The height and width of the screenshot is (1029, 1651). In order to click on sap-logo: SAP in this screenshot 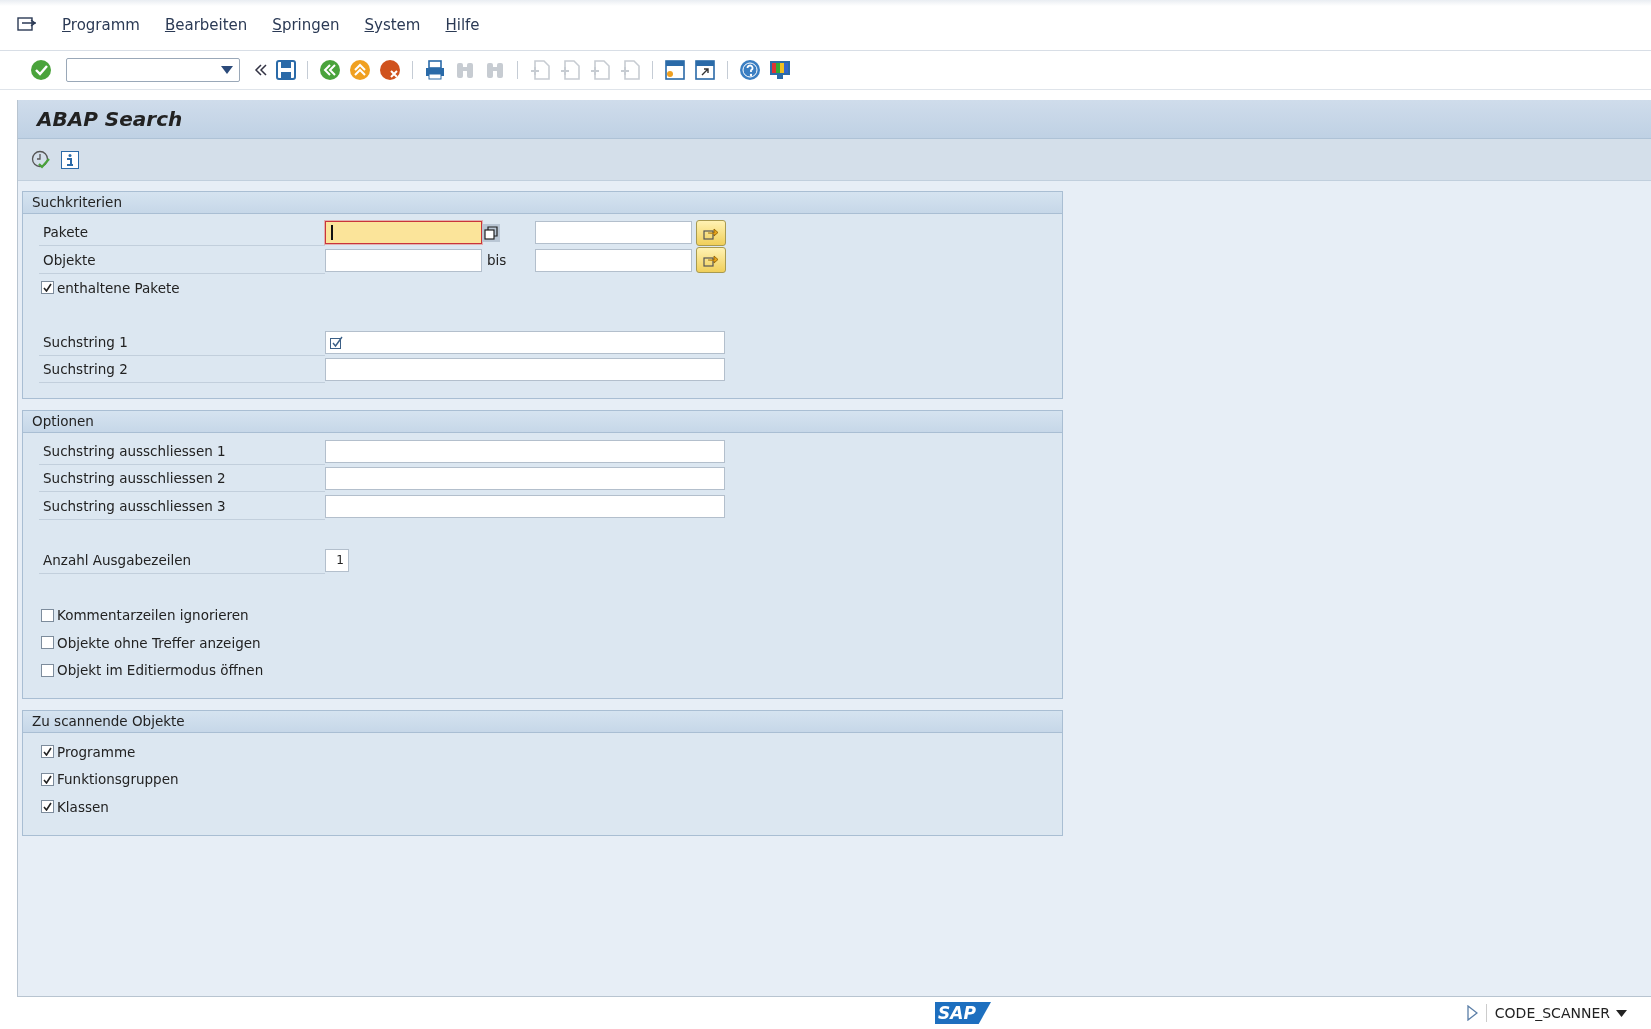, I will do `click(963, 1013)`.